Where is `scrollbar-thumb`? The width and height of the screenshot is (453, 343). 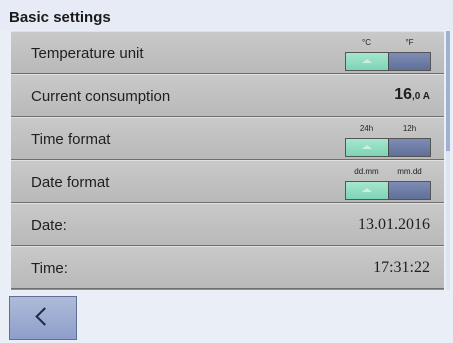
scrollbar-thumb is located at coordinates (448, 91).